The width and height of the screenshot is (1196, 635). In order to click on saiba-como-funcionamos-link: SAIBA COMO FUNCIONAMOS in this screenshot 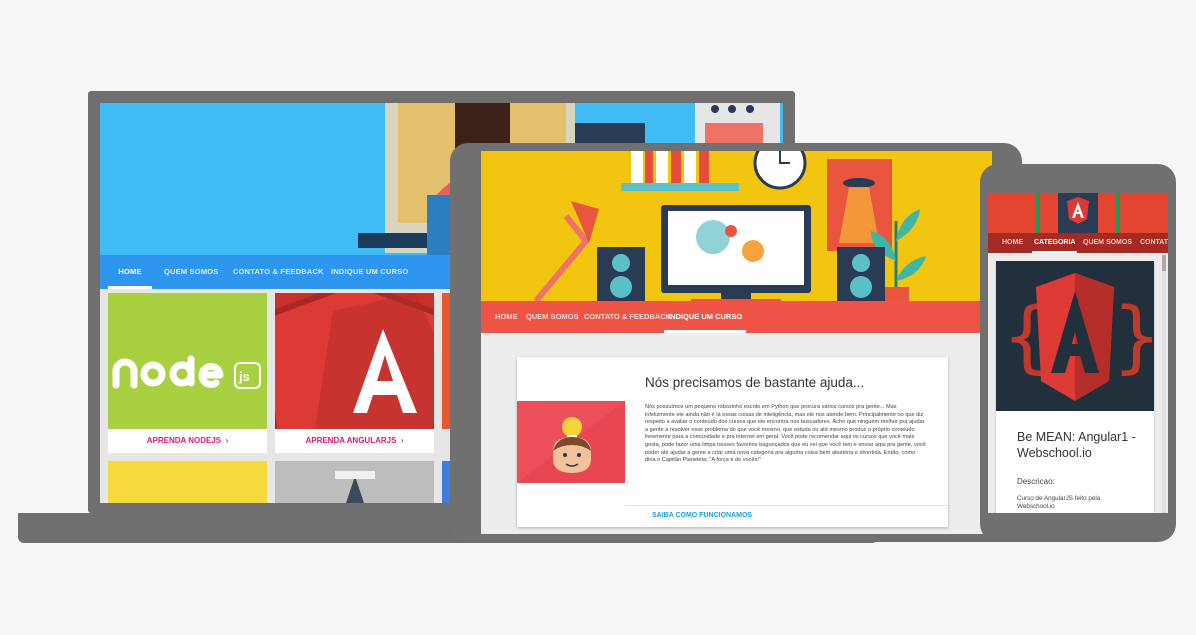, I will do `click(702, 515)`.